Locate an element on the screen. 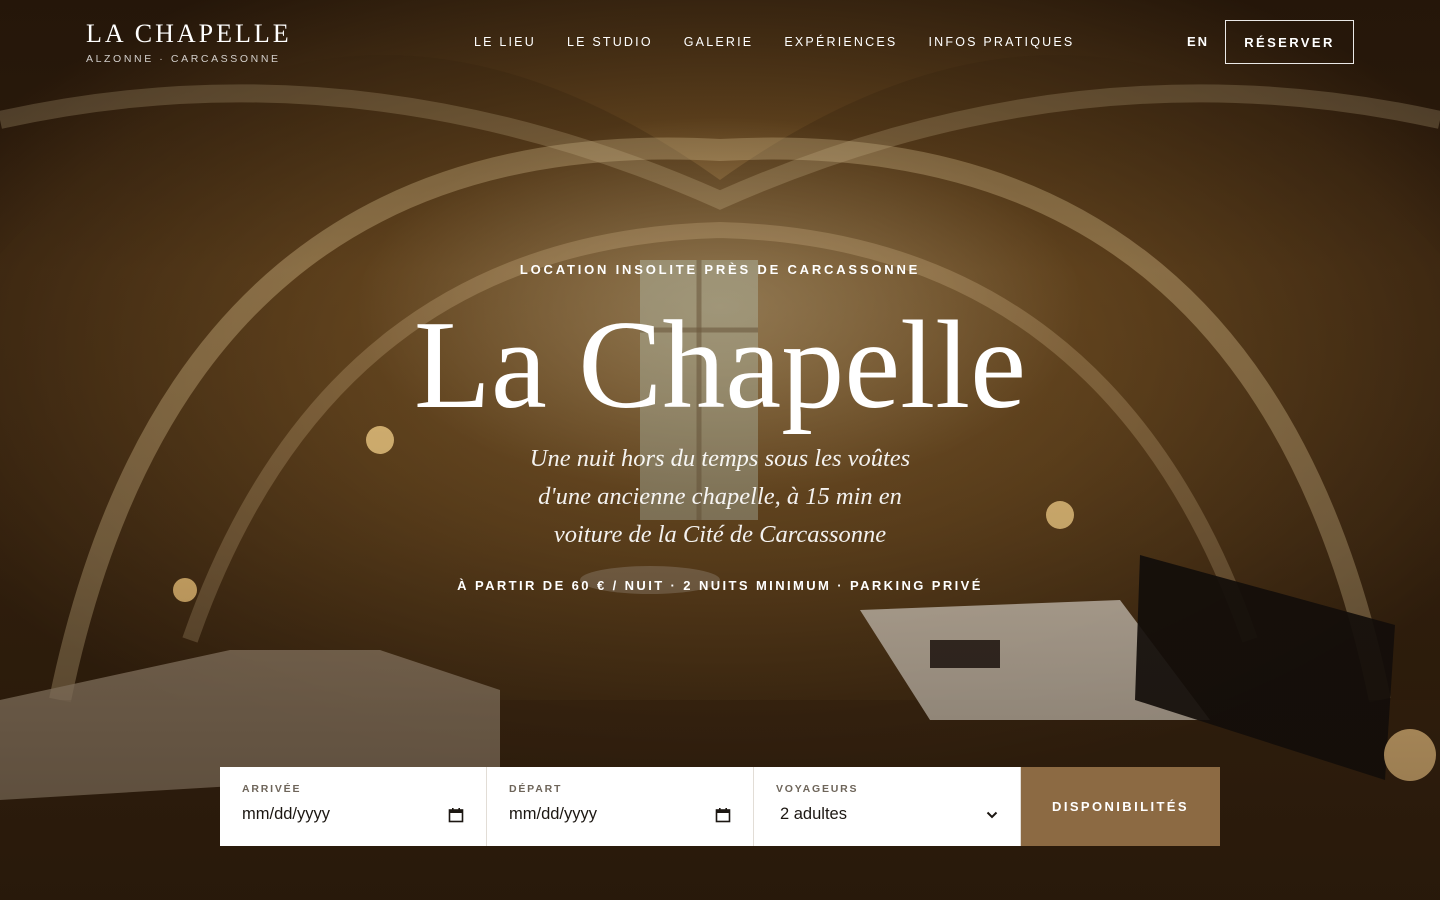 The width and height of the screenshot is (1440, 900). nav-item-le-lieu: LE LIEU is located at coordinates (505, 42).